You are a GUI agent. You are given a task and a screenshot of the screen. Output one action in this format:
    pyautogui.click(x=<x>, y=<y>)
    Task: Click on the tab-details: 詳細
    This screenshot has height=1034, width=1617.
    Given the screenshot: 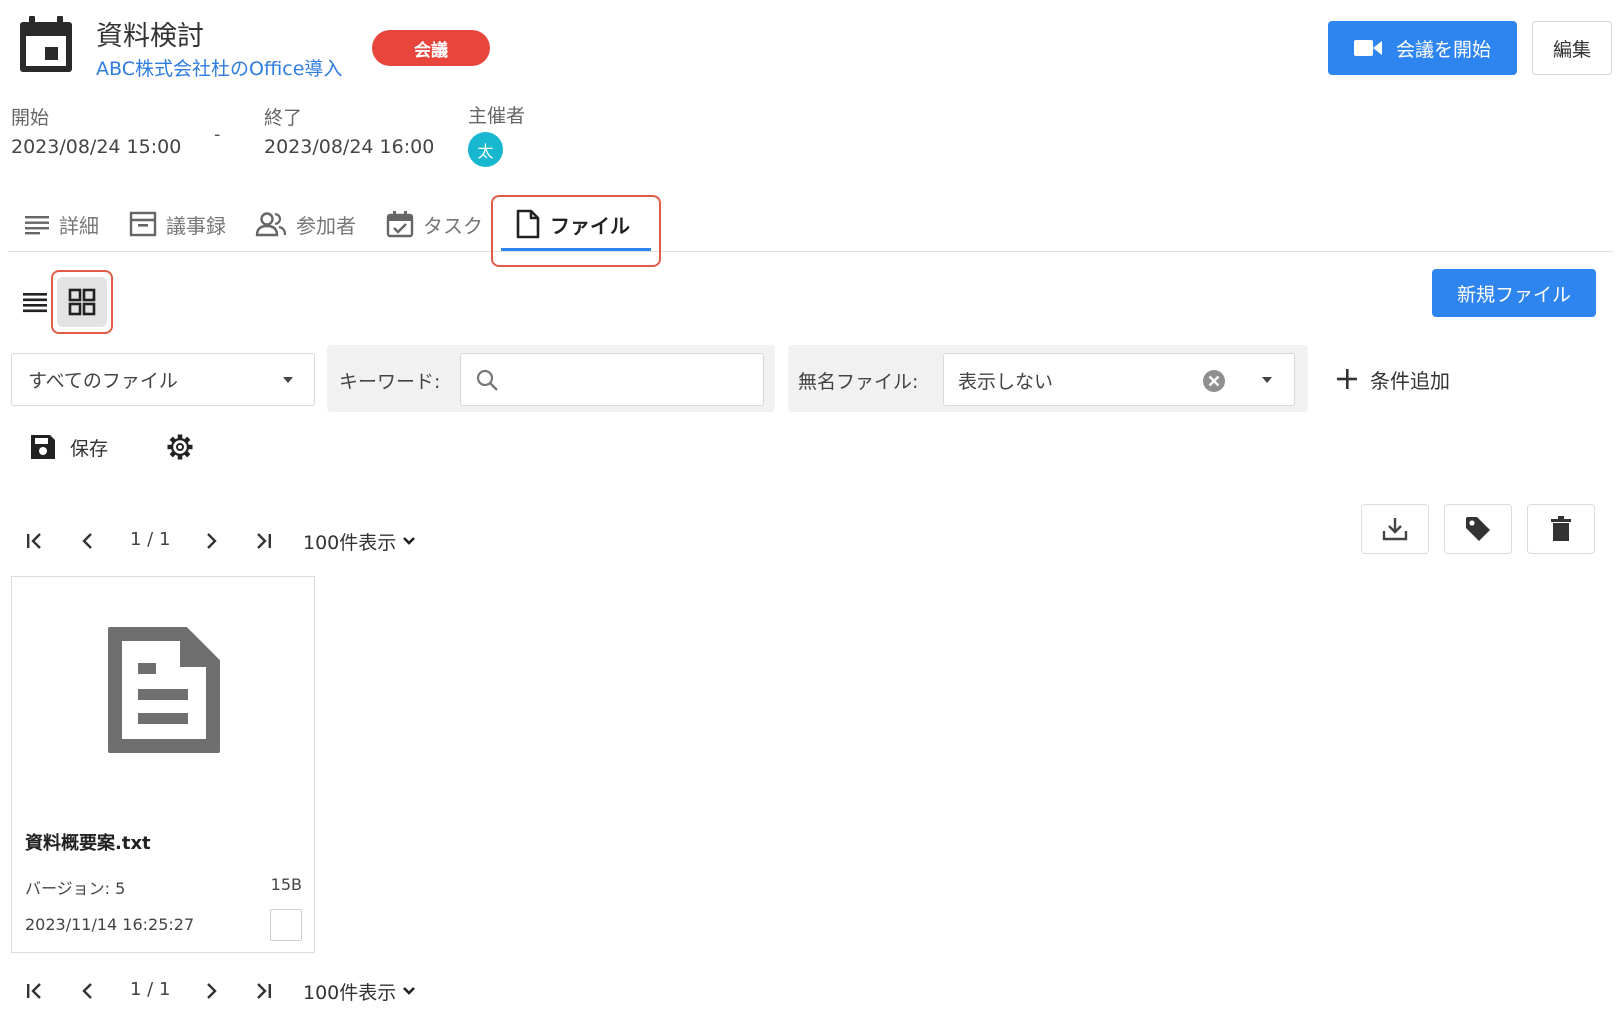 What is the action you would take?
    pyautogui.click(x=61, y=224)
    